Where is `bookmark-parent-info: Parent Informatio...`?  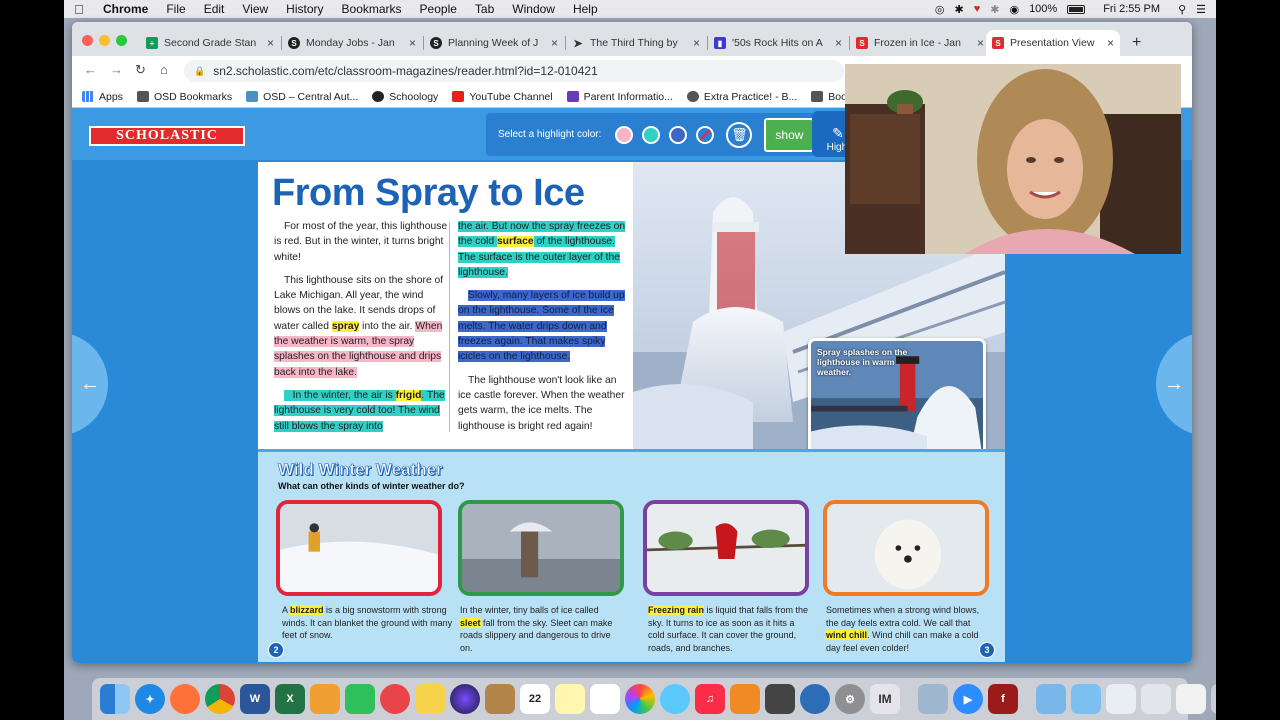 bookmark-parent-info: Parent Informatio... is located at coordinates (619, 97).